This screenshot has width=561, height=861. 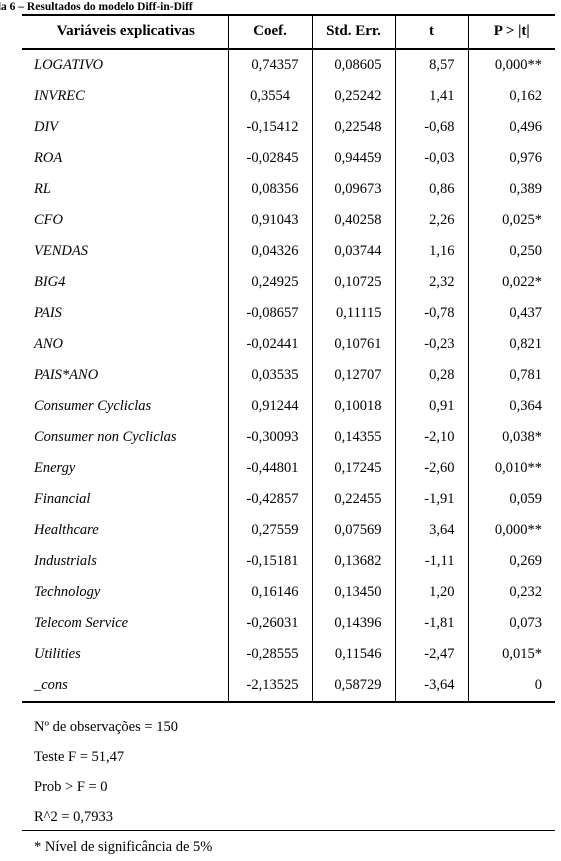 What do you see at coordinates (57, 654) in the screenshot?
I see `cell-variable: Utilities` at bounding box center [57, 654].